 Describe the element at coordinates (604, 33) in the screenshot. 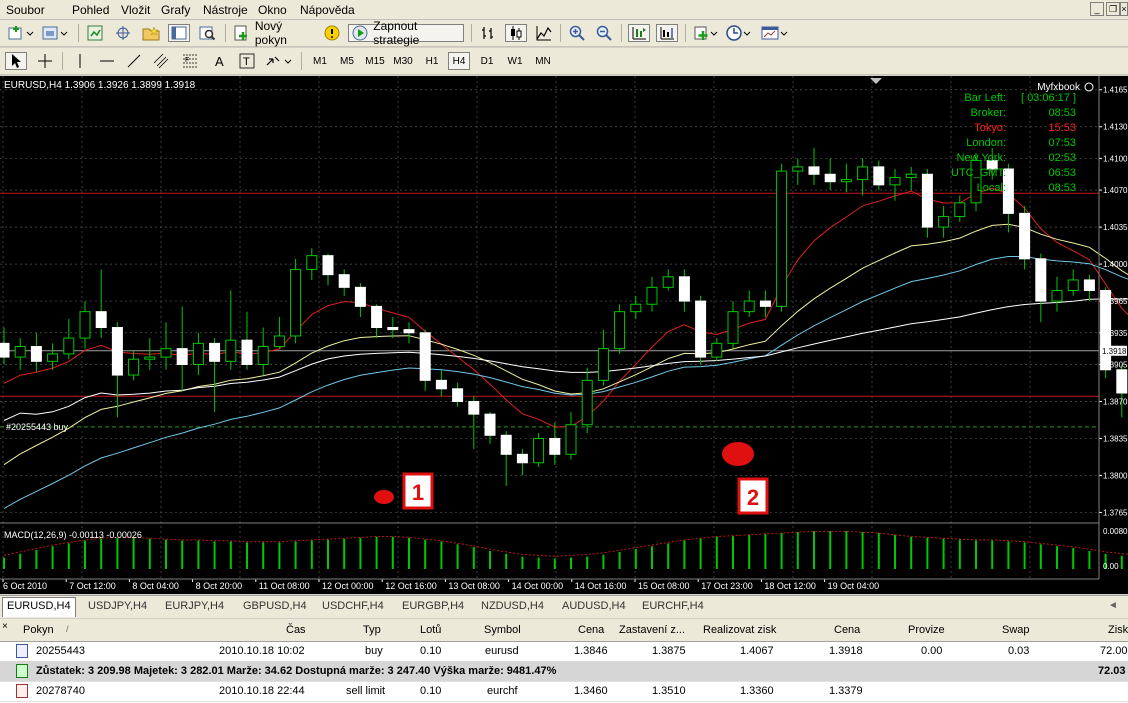

I see `zoom-out-icon` at that location.